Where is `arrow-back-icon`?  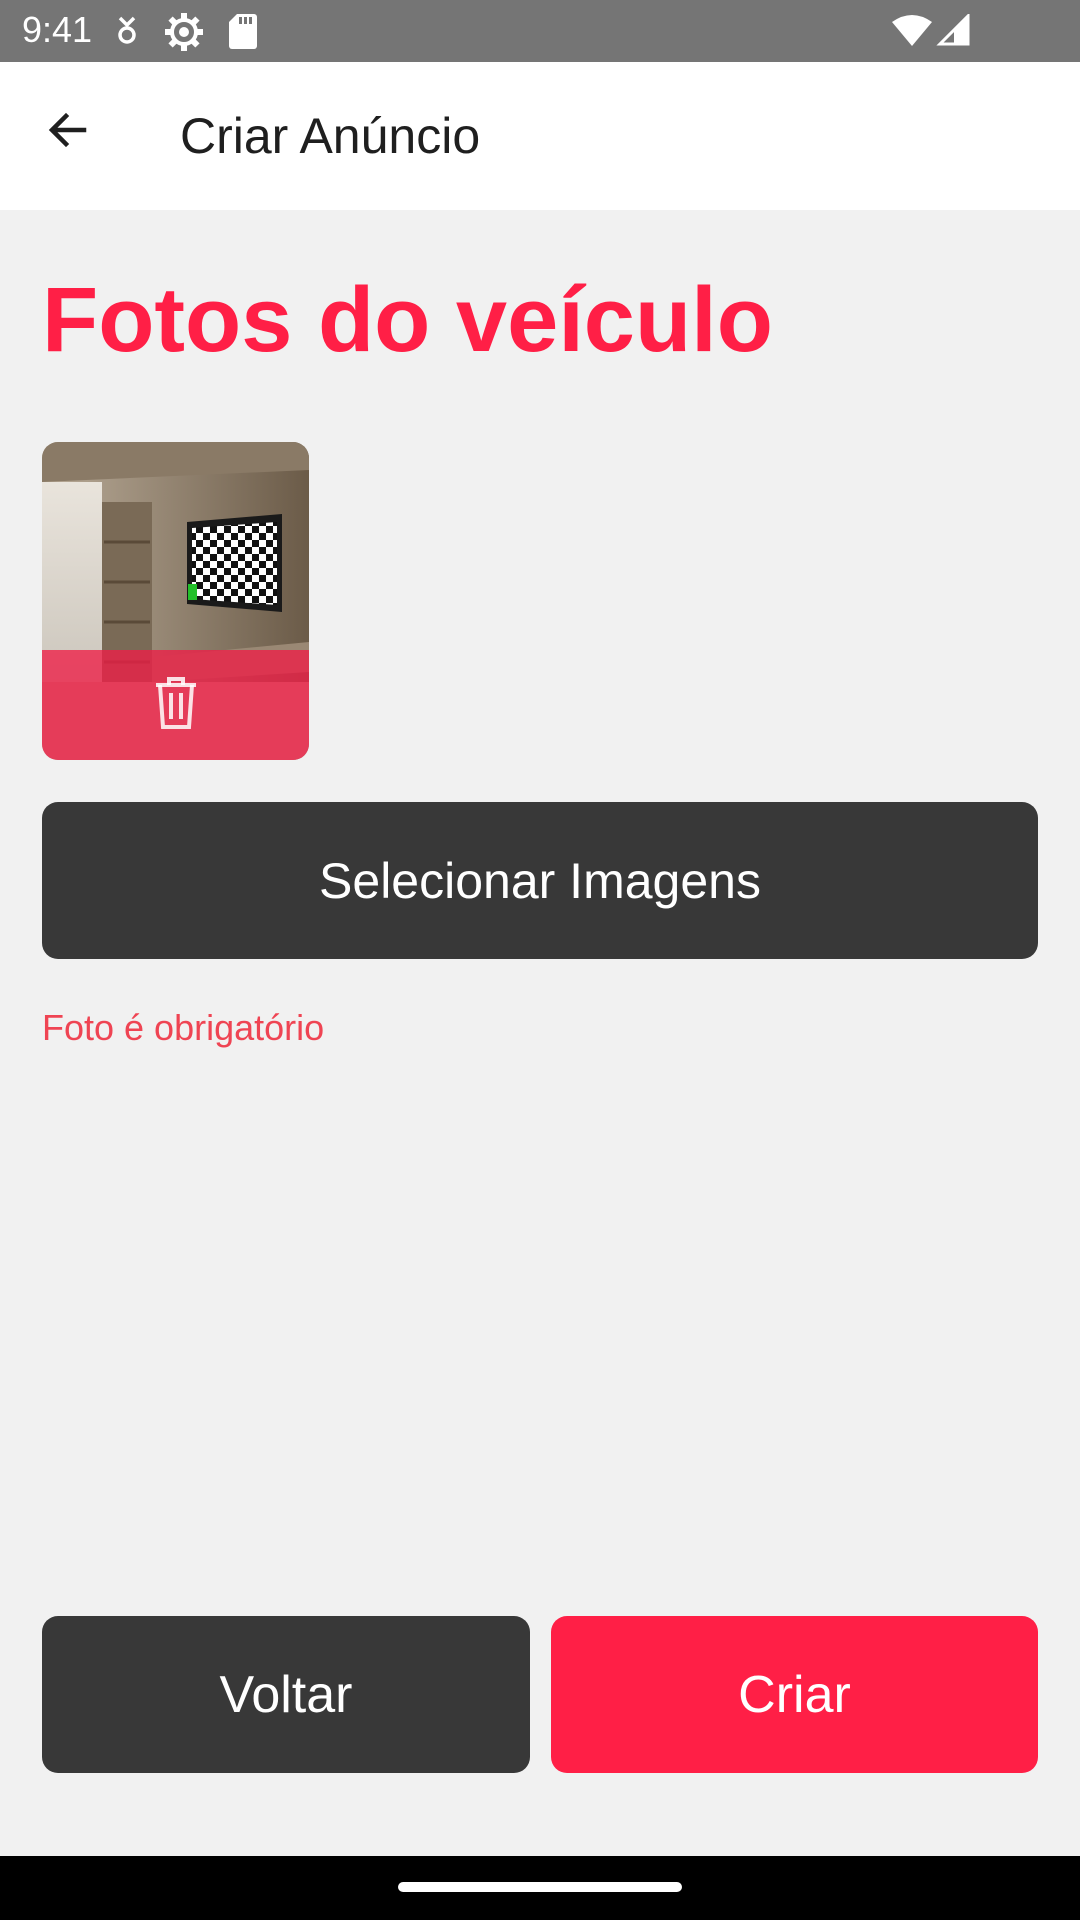 arrow-back-icon is located at coordinates (68, 132).